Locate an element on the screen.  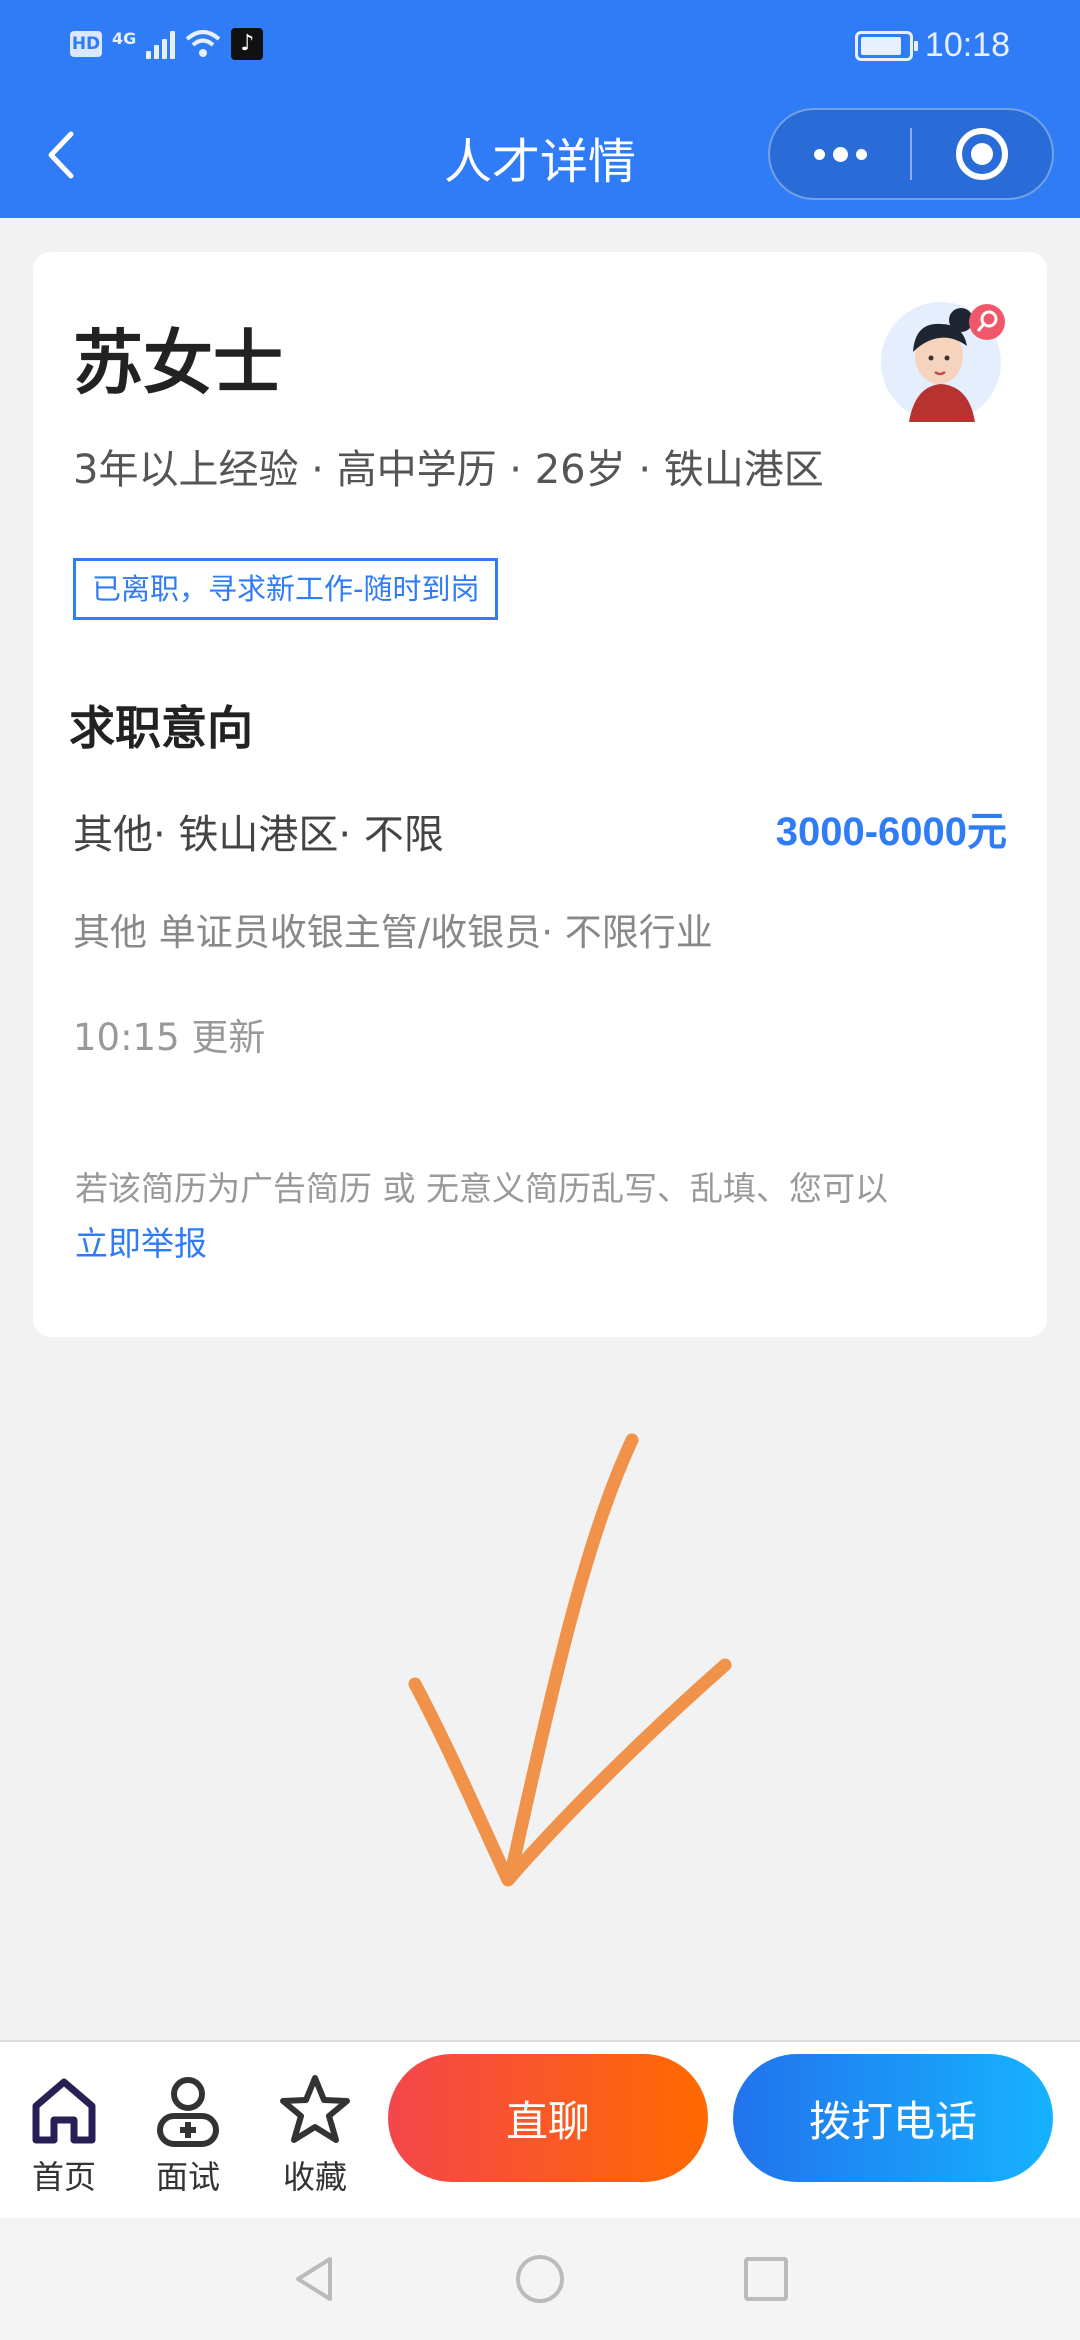
star-icon is located at coordinates (315, 2109).